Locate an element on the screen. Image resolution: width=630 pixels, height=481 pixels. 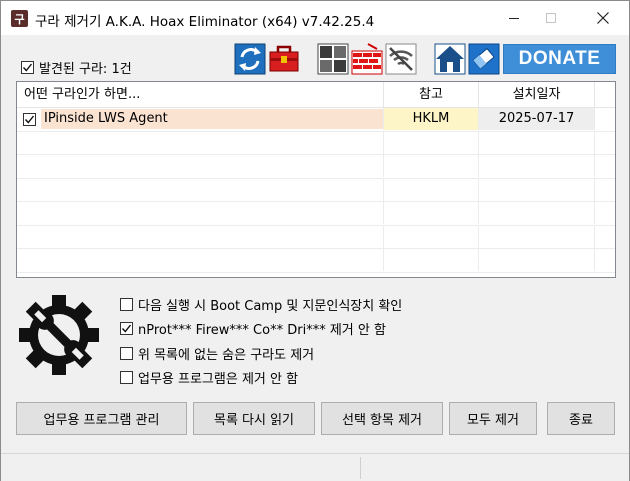
status-bar is located at coordinates (315, 467).